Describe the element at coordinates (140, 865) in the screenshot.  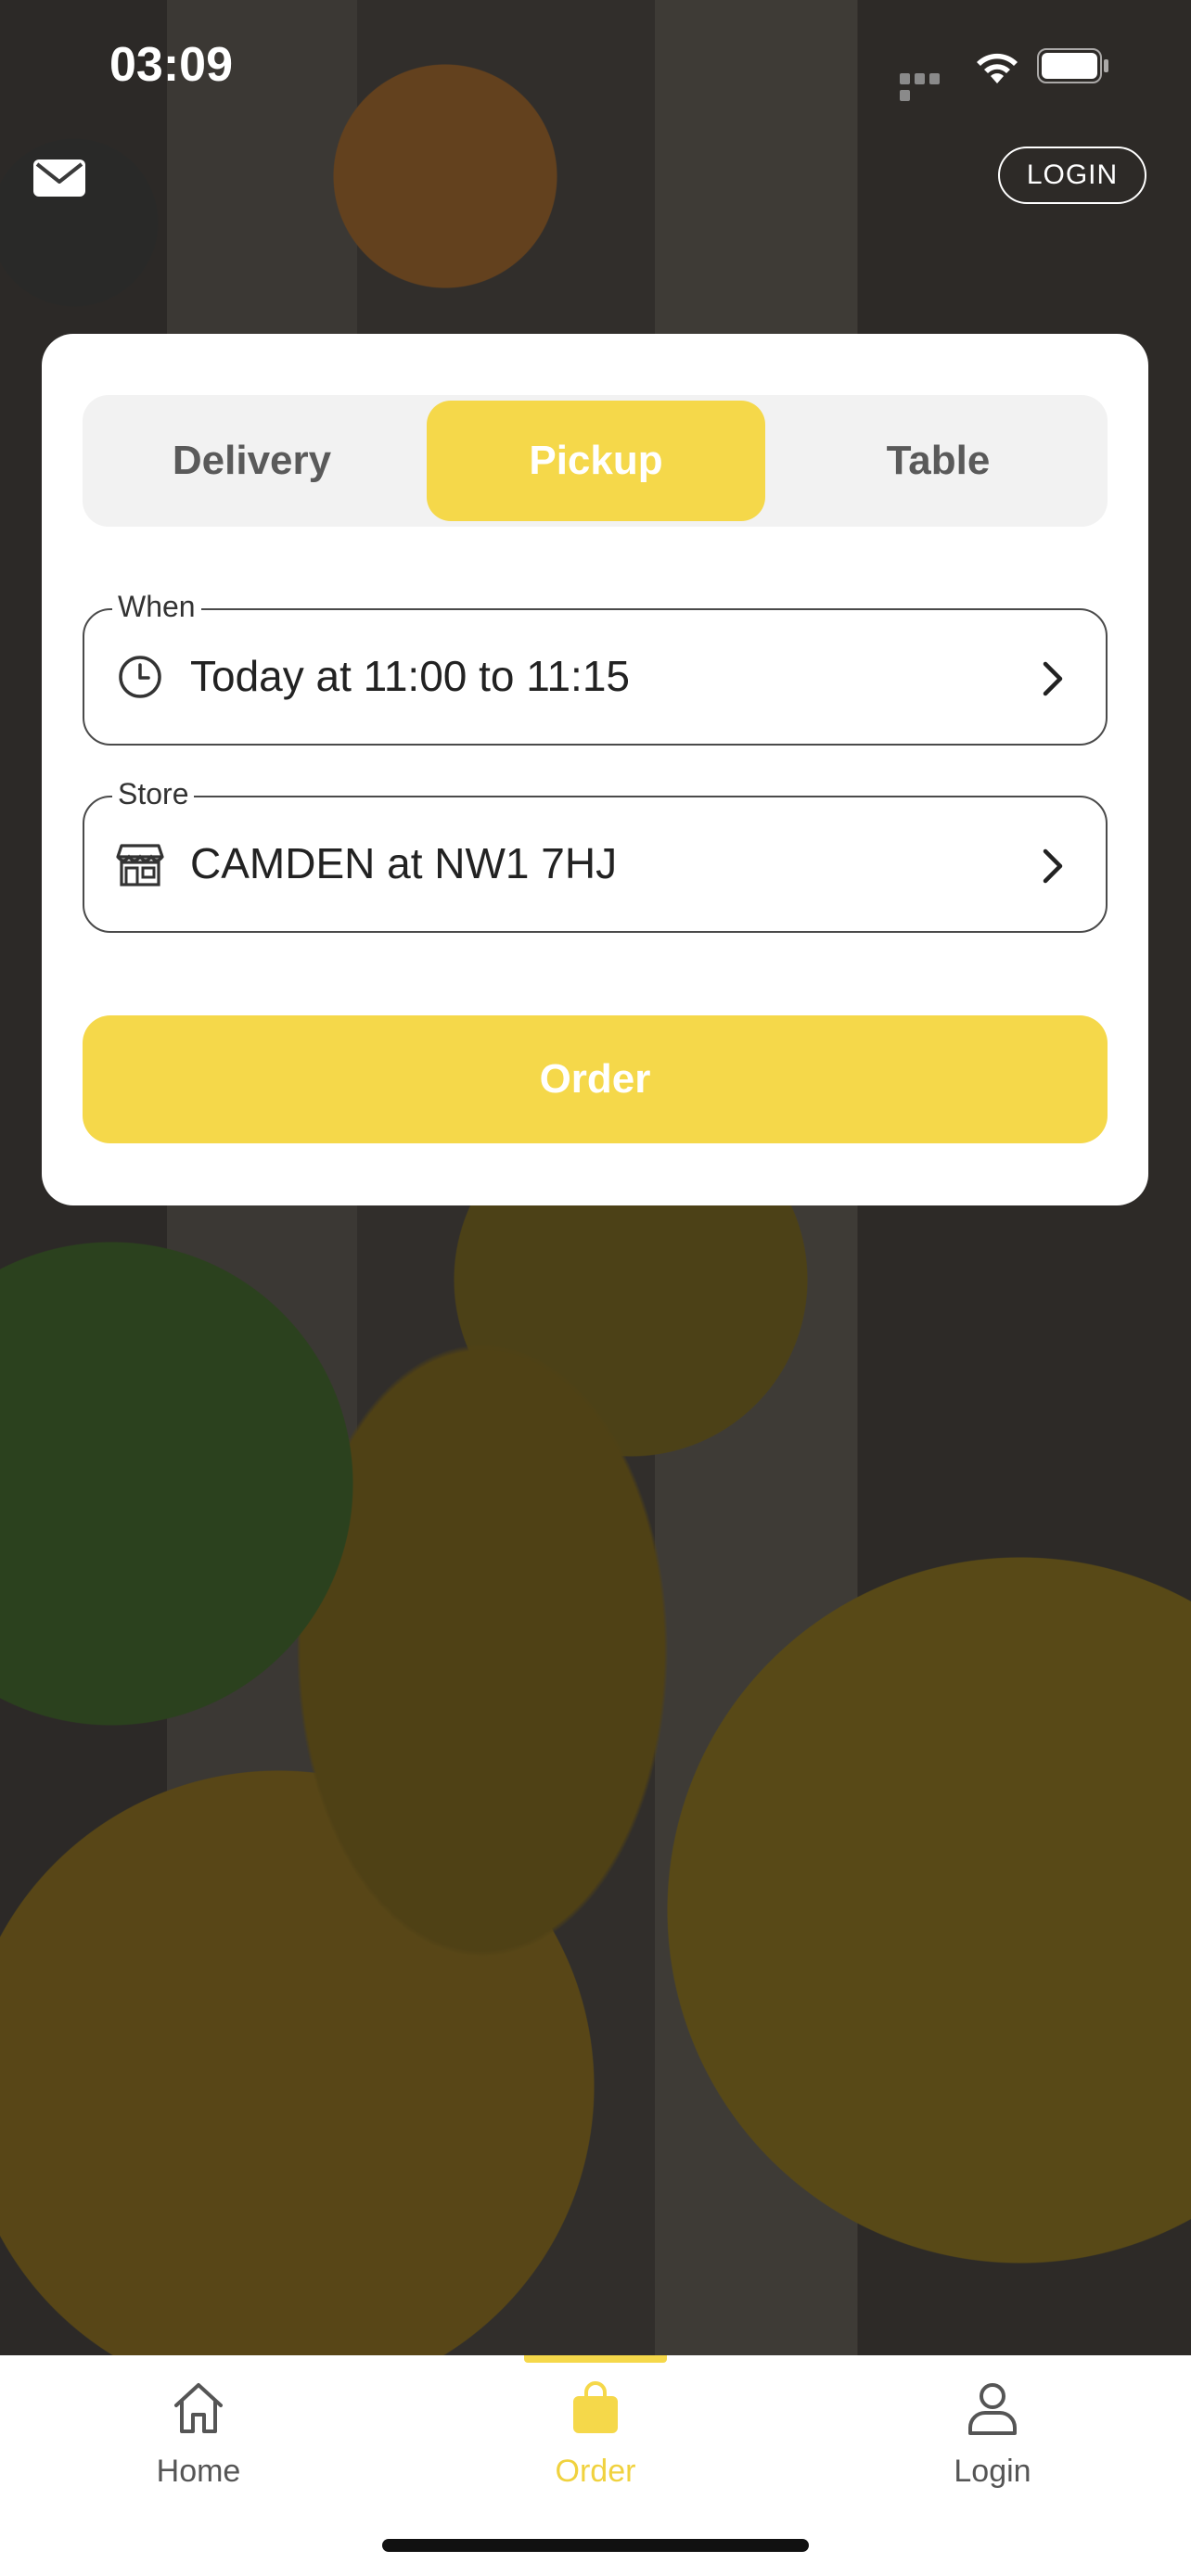
I see `store-icon` at that location.